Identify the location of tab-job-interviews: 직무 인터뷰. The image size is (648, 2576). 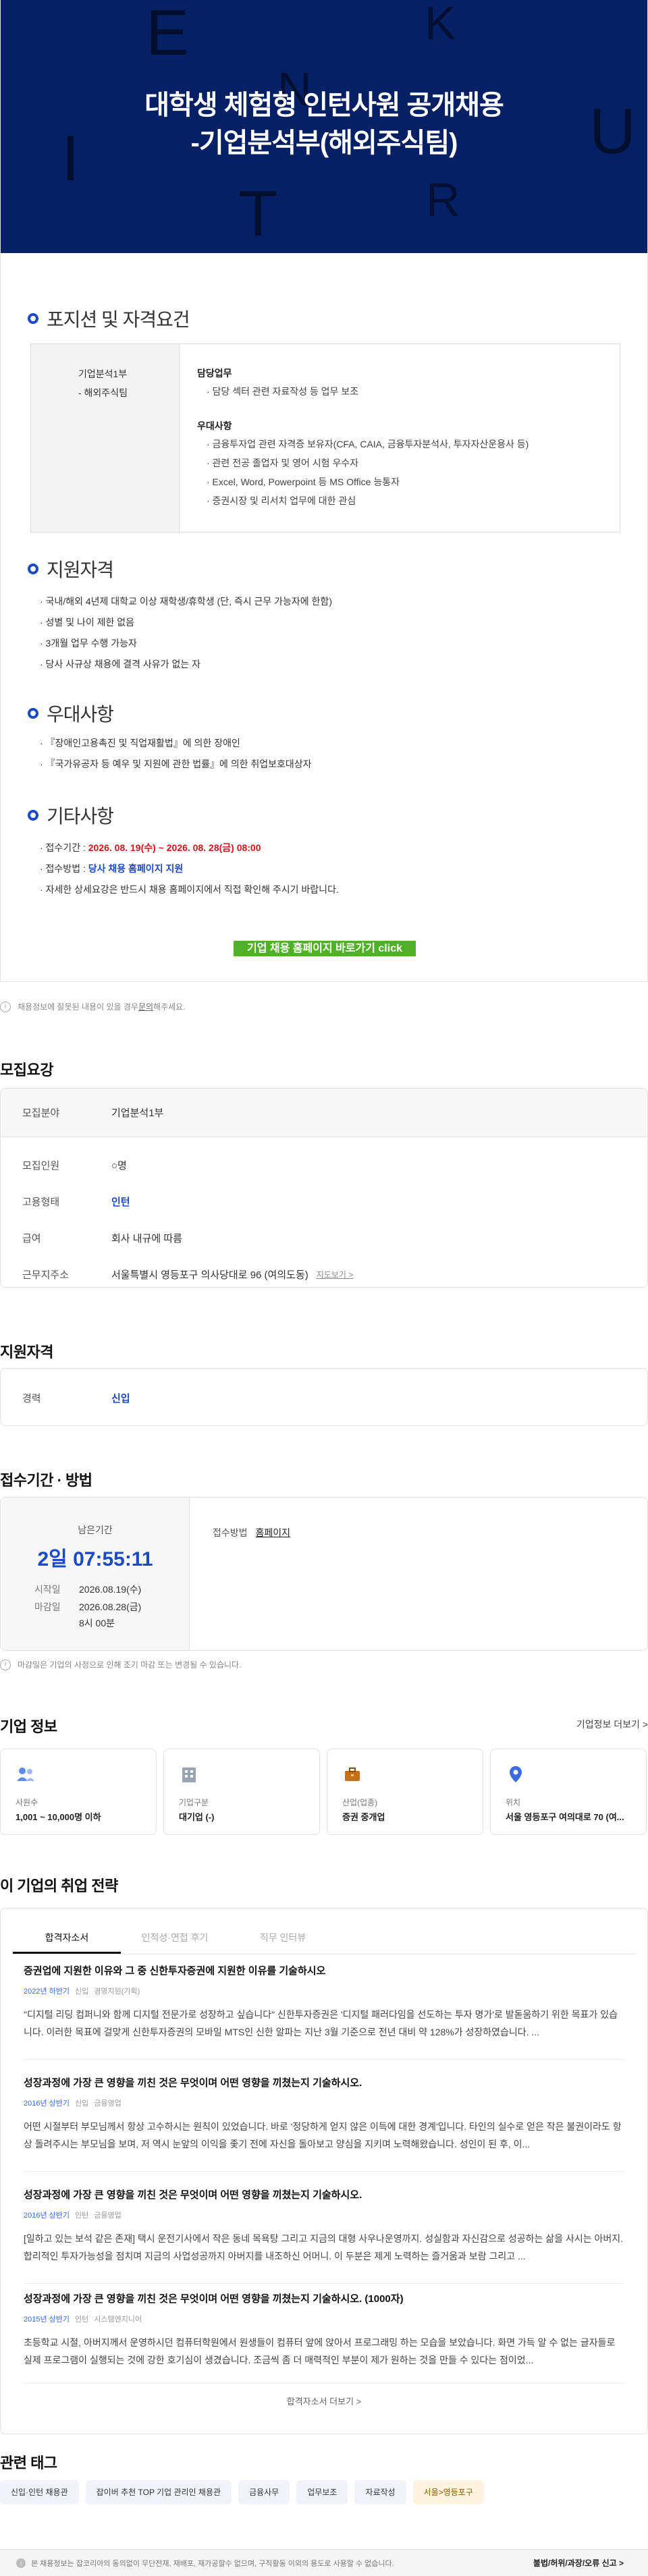
(283, 1937).